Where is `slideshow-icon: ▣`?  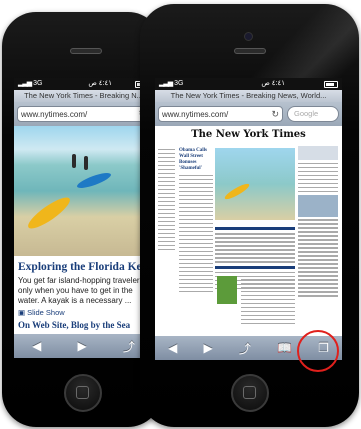 slideshow-icon: ▣ is located at coordinates (23, 312).